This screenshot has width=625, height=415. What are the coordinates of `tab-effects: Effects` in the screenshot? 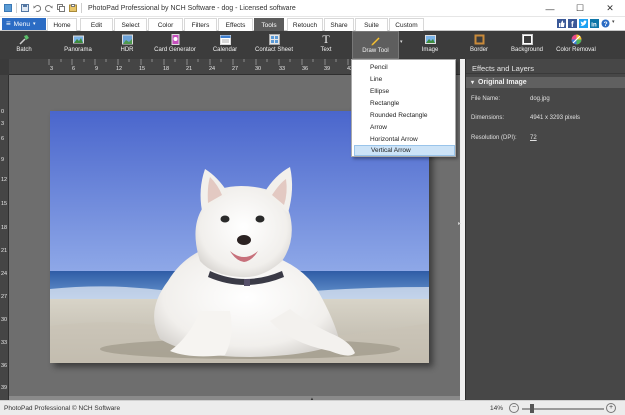 It's located at (235, 24).